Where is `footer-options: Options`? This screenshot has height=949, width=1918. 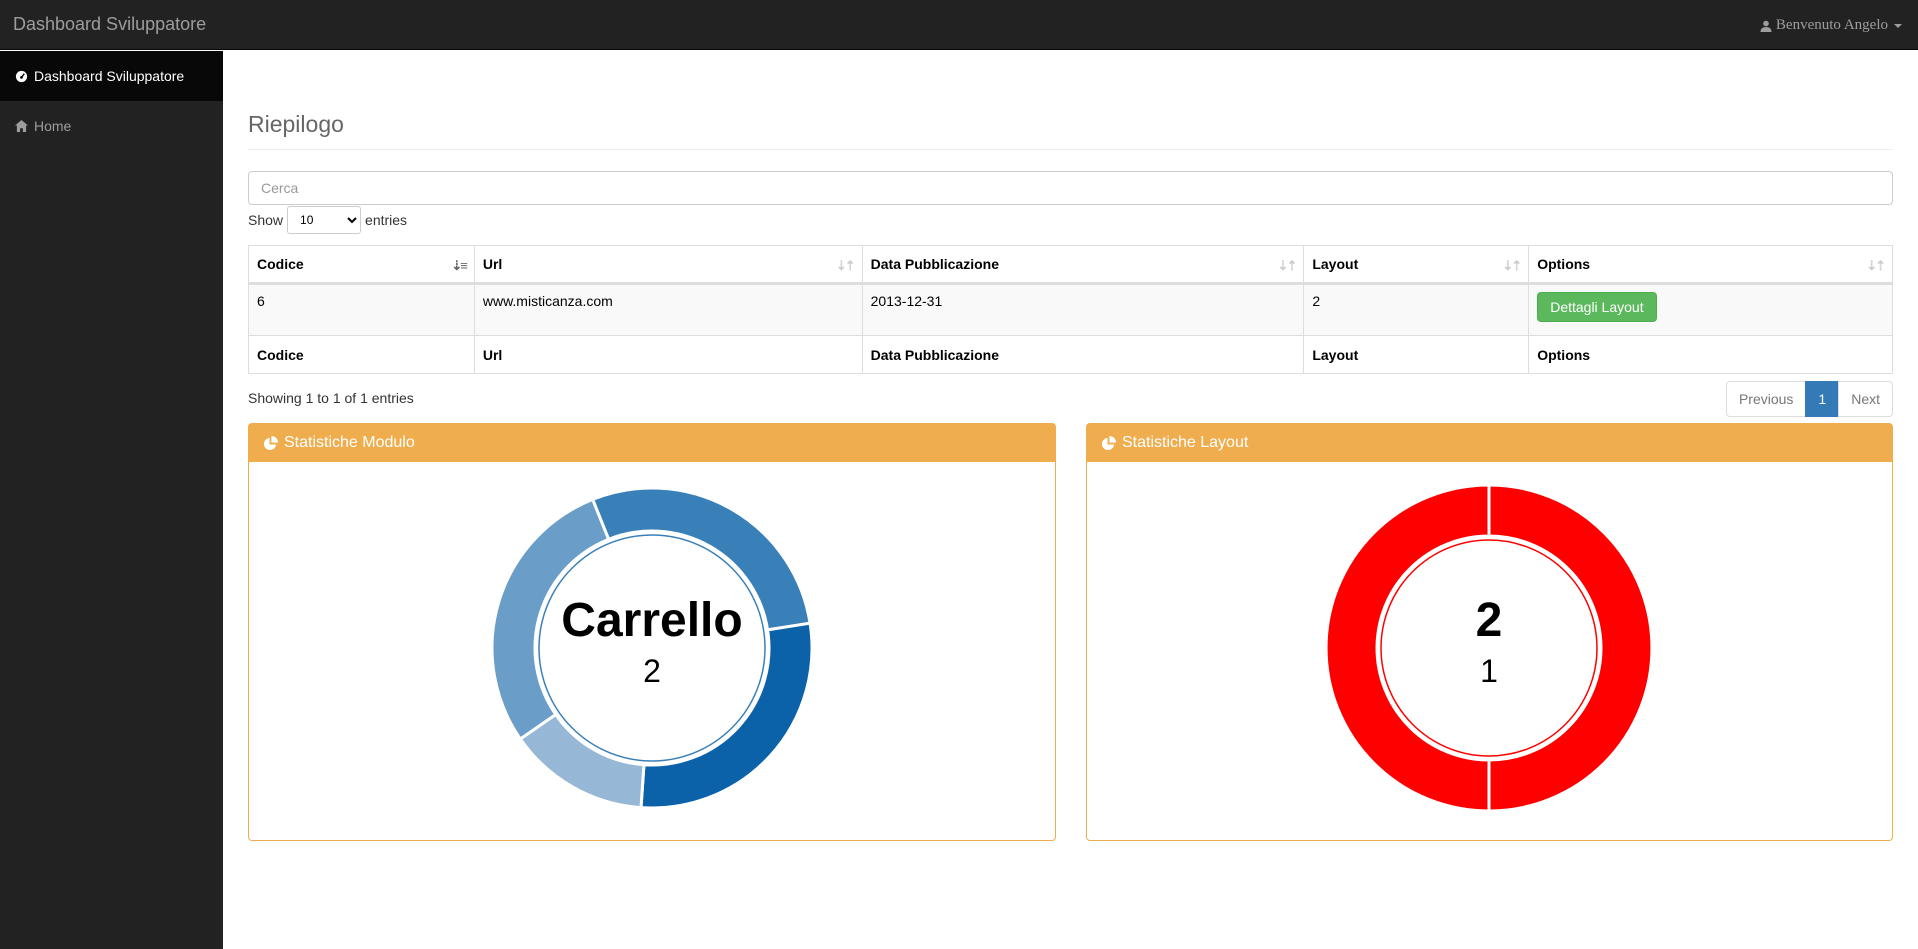 footer-options: Options is located at coordinates (1710, 354).